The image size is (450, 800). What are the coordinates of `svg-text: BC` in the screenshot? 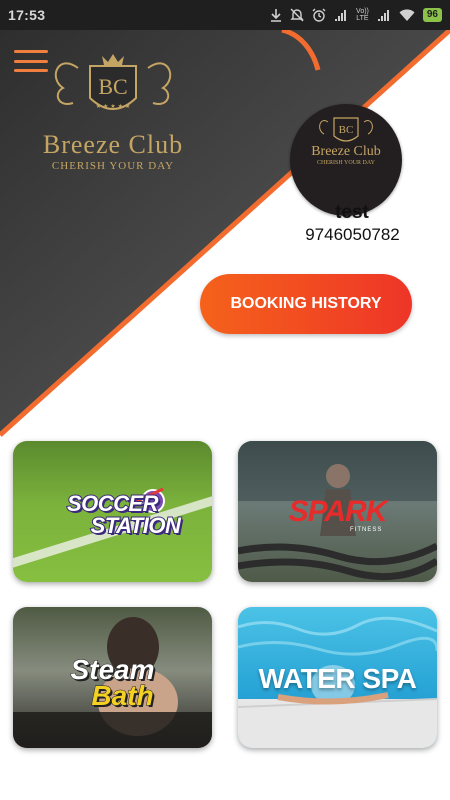 It's located at (346, 130).